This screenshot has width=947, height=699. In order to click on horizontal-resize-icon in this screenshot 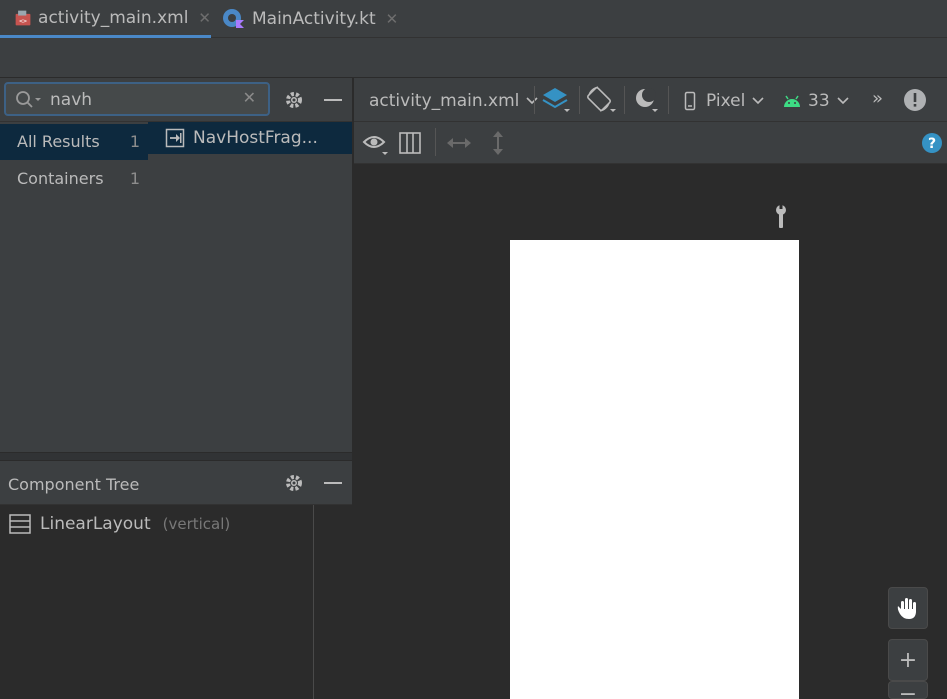, I will do `click(459, 143)`.